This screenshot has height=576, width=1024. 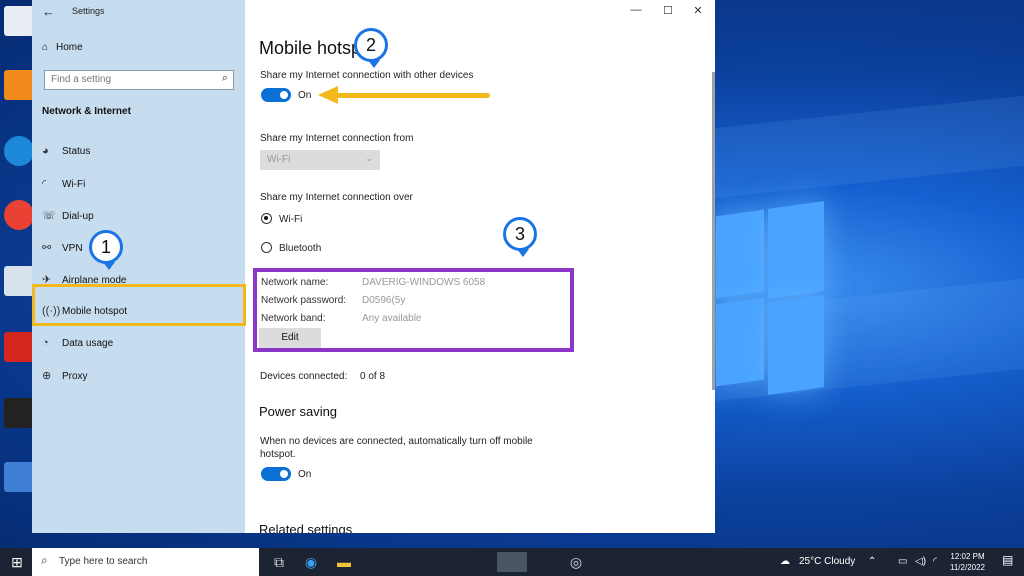 I want to click on network-name-value: DAVERIG-WINDOWS 6058, so click(x=424, y=282).